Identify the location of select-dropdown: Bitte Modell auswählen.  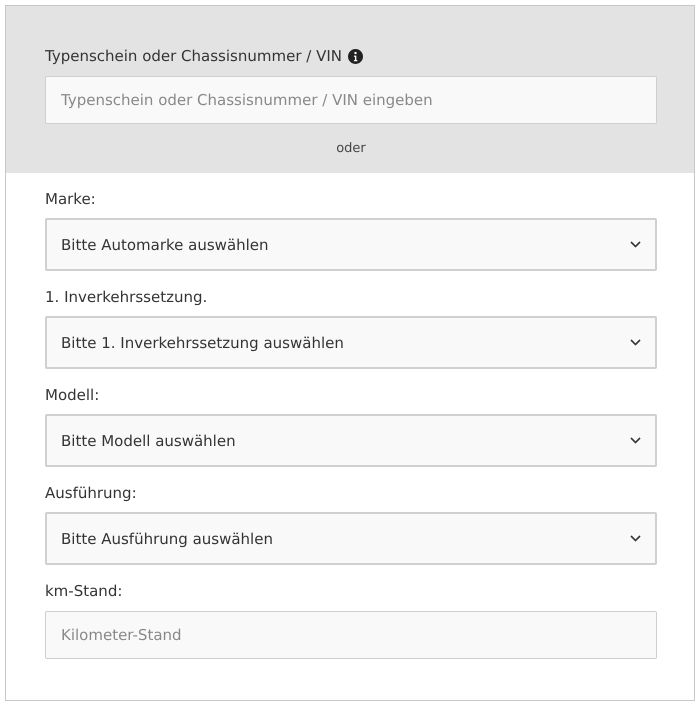
(351, 440).